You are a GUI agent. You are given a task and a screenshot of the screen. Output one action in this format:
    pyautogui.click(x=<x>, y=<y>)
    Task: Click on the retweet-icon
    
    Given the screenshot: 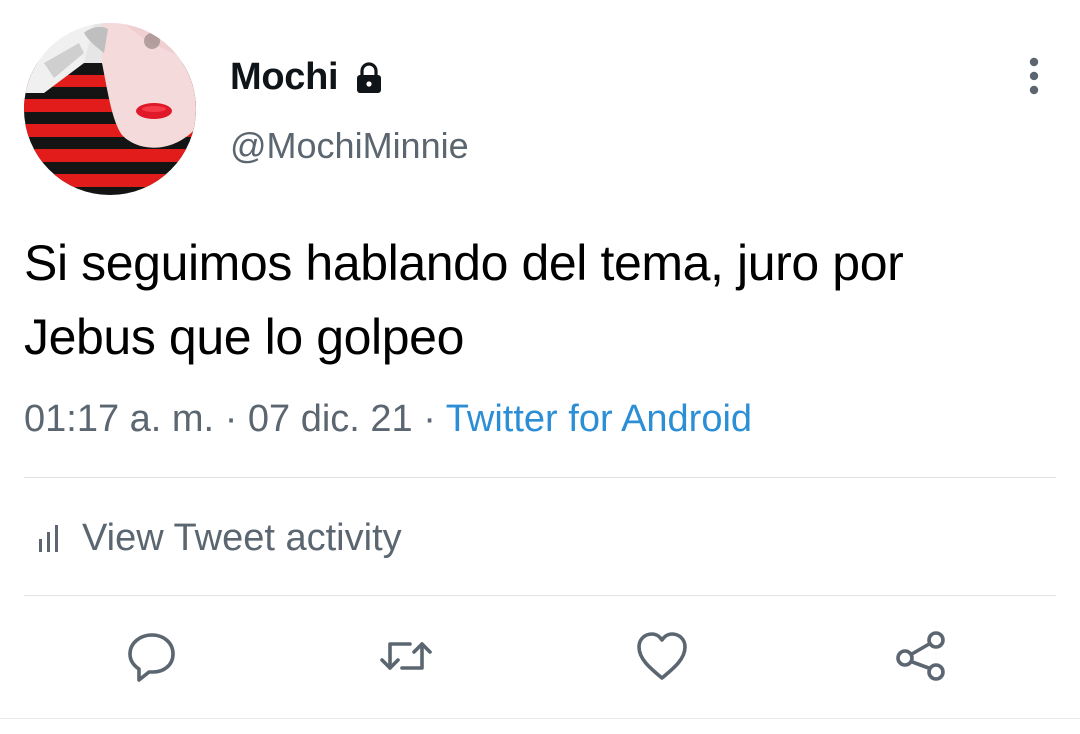 What is the action you would take?
    pyautogui.click(x=406, y=656)
    